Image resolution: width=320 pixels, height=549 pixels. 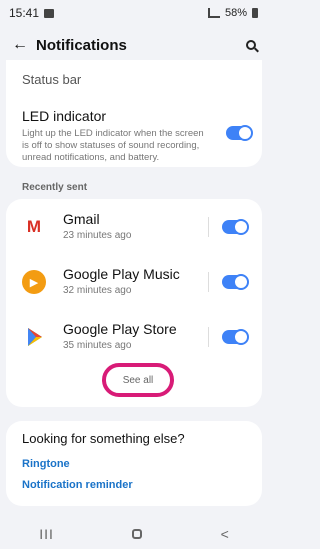 What do you see at coordinates (137, 533) in the screenshot?
I see `home-button` at bounding box center [137, 533].